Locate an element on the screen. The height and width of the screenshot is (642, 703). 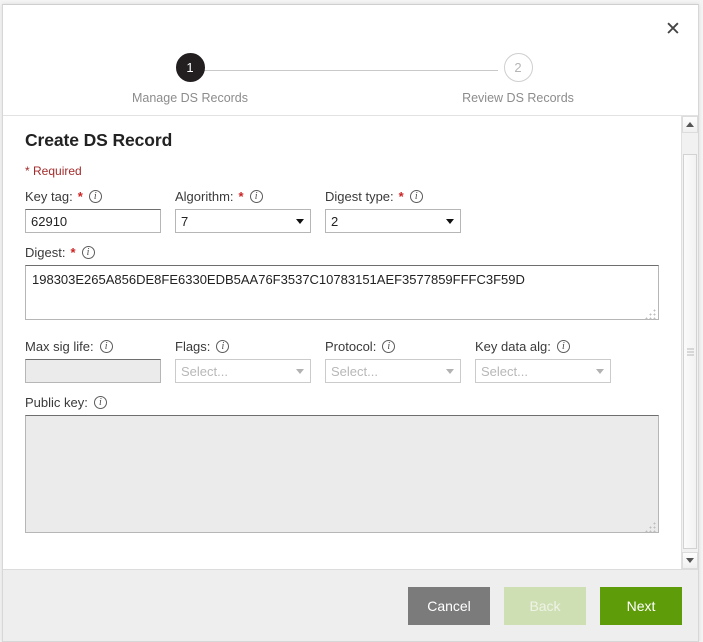
digest-type-required-star: * is located at coordinates (401, 196).